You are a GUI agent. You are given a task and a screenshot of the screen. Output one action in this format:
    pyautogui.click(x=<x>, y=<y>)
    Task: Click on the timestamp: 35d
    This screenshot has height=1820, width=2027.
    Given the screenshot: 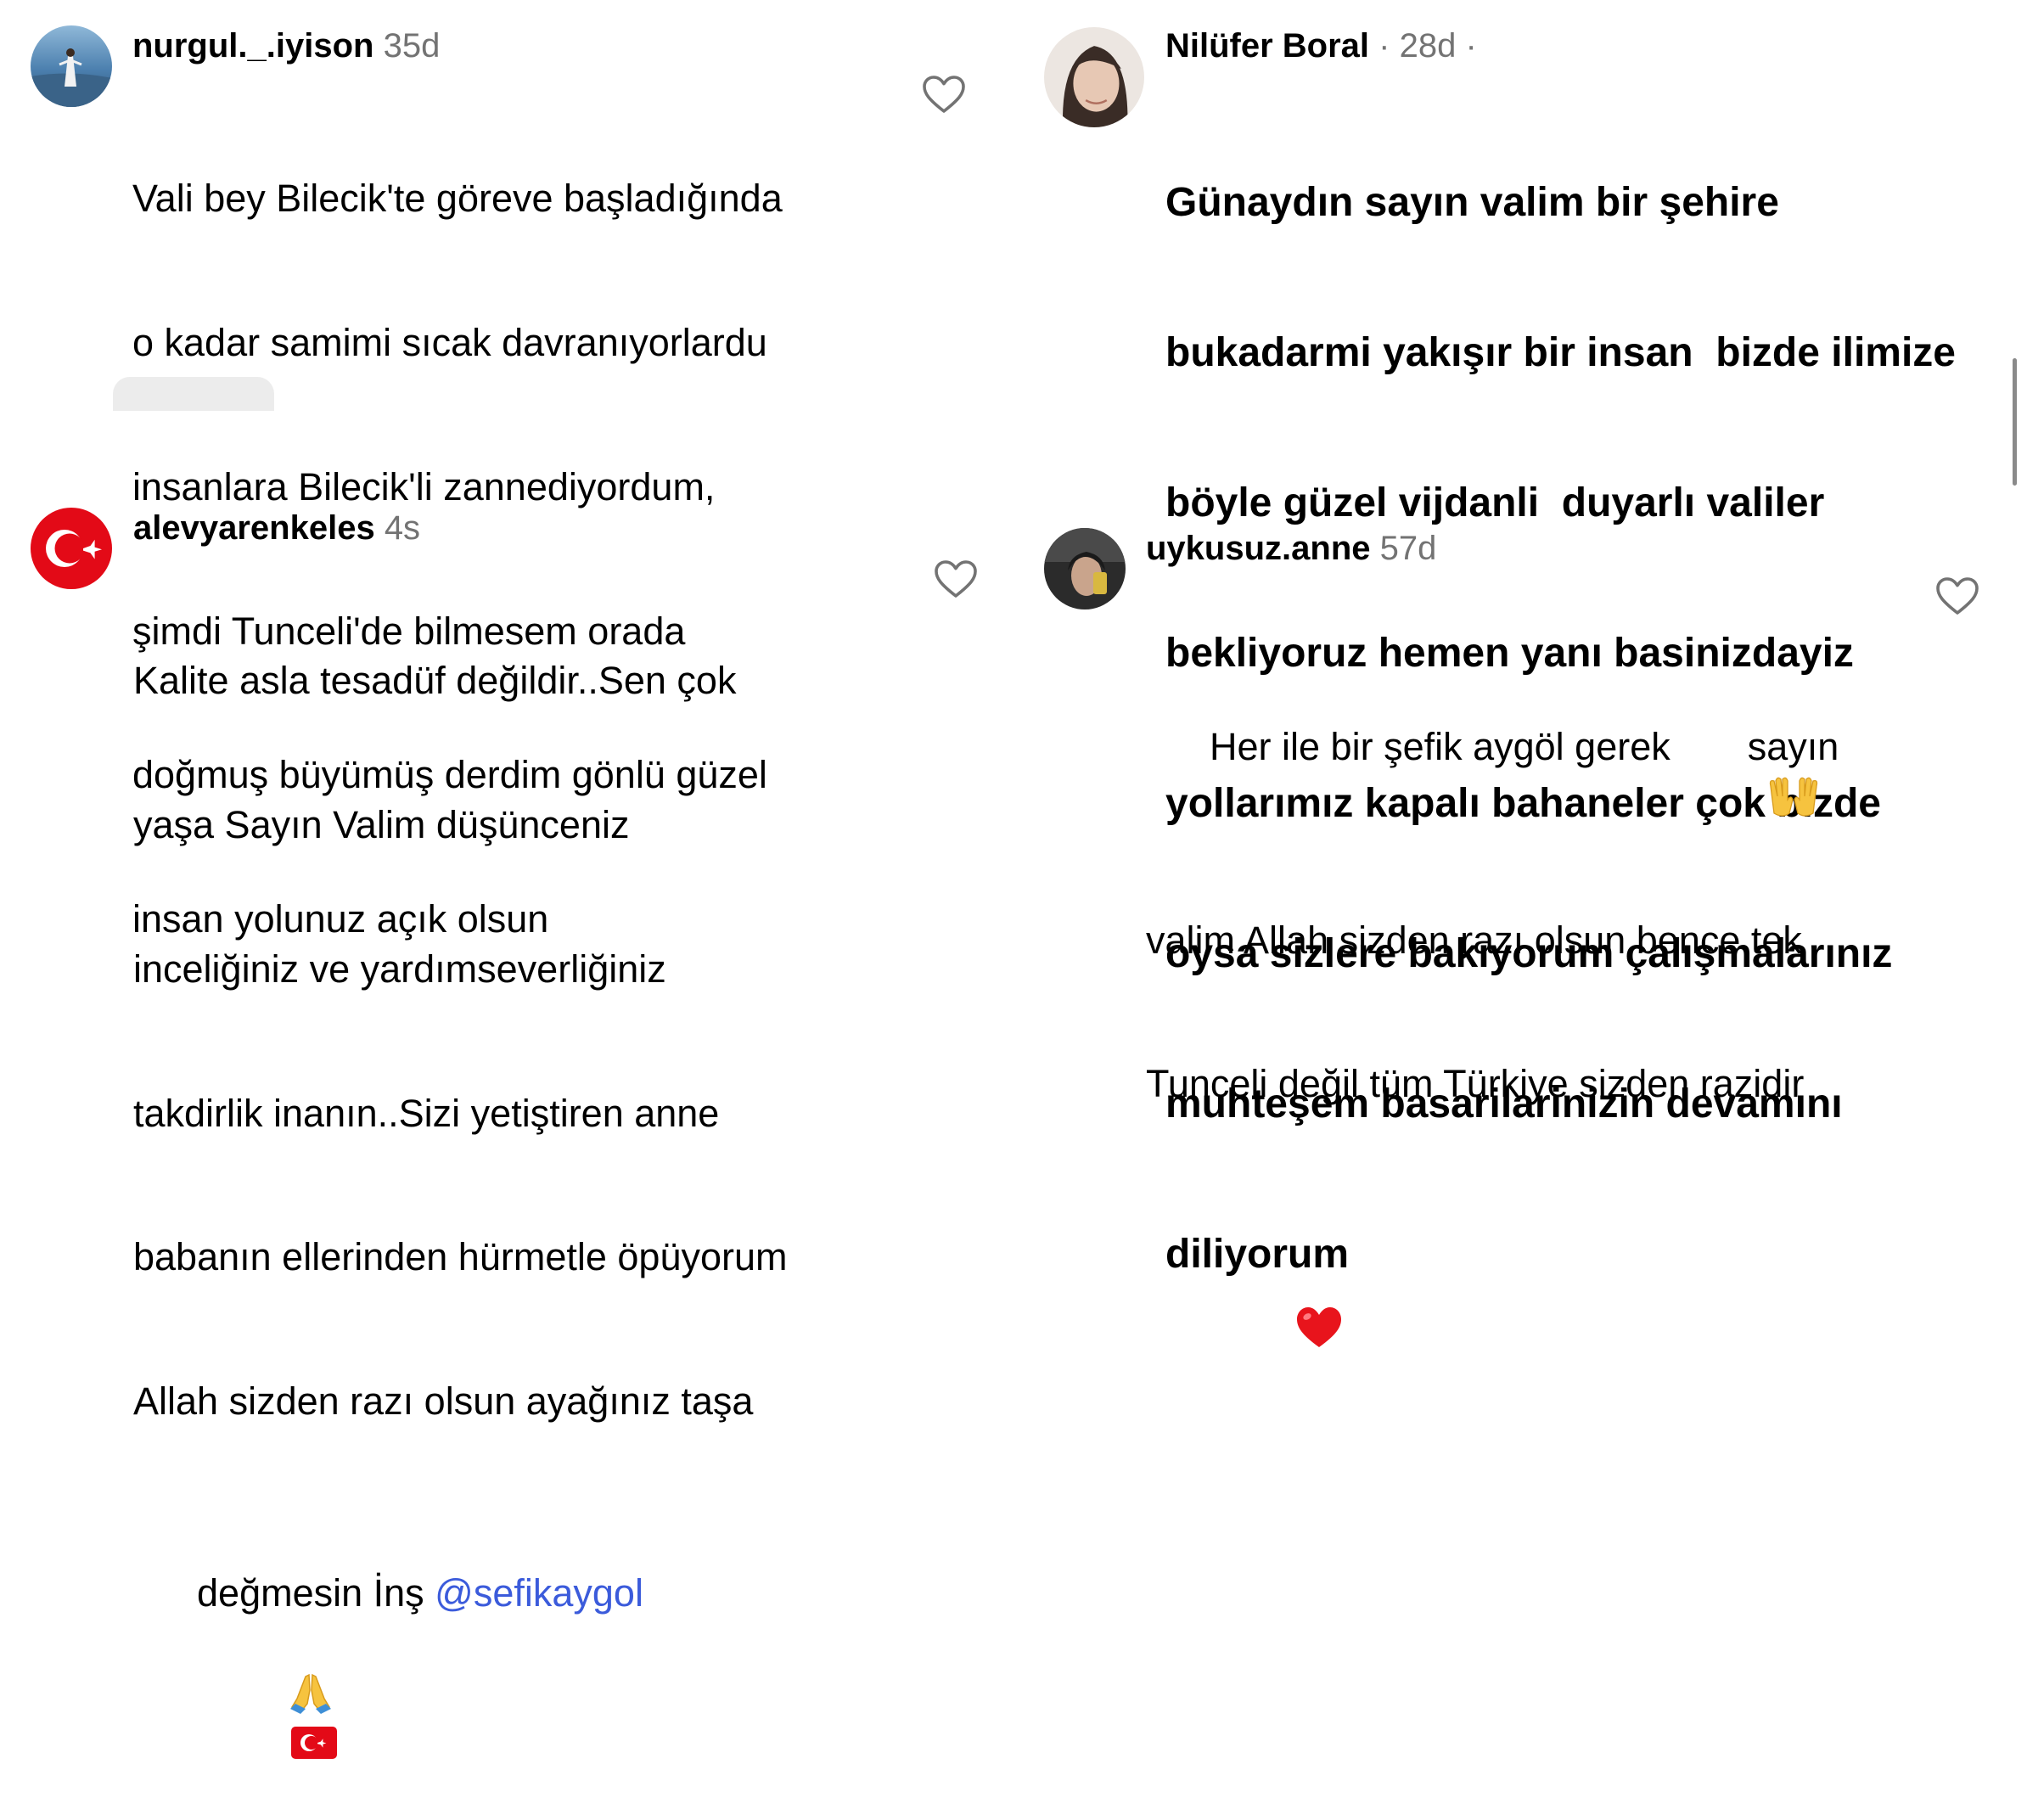 What is the action you would take?
    pyautogui.click(x=412, y=46)
    